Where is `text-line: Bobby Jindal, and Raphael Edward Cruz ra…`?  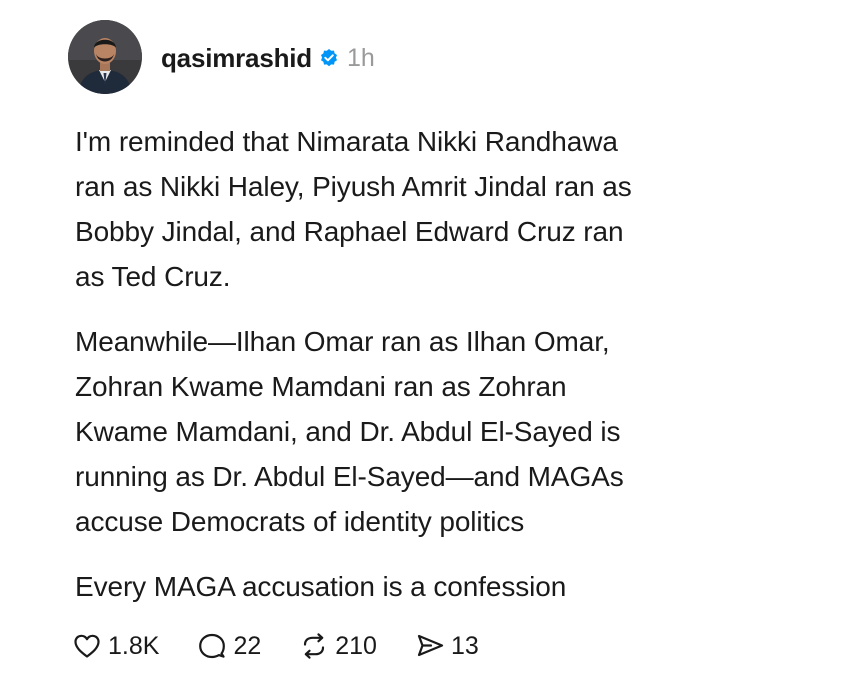
text-line: Bobby Jindal, and Raphael Edward Cruz ra… is located at coordinates (349, 231).